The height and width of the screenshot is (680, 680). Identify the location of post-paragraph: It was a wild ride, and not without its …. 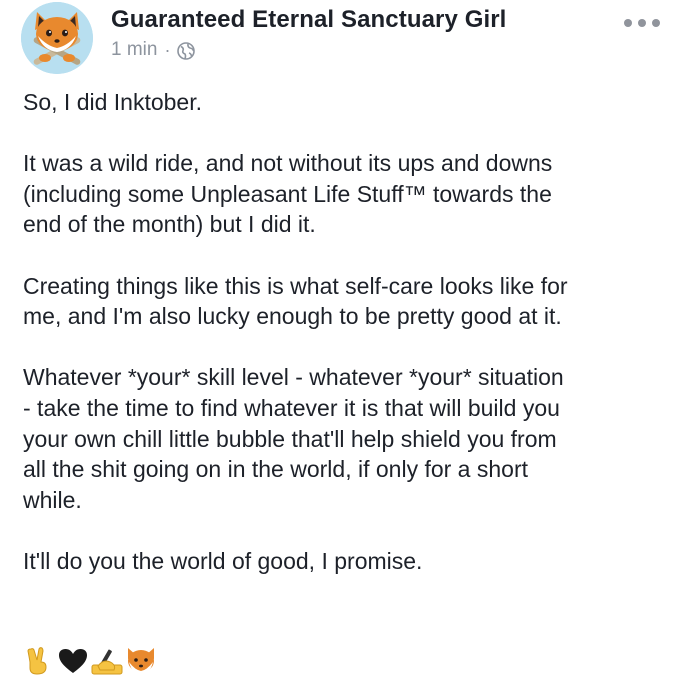
(288, 194).